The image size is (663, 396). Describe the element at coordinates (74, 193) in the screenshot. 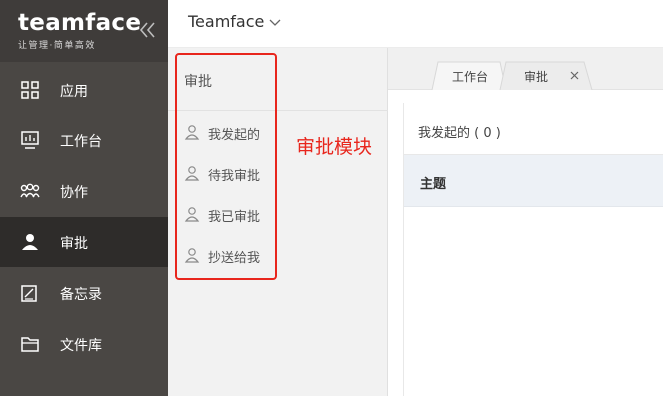

I see `sidebar-item-label: 协作` at that location.